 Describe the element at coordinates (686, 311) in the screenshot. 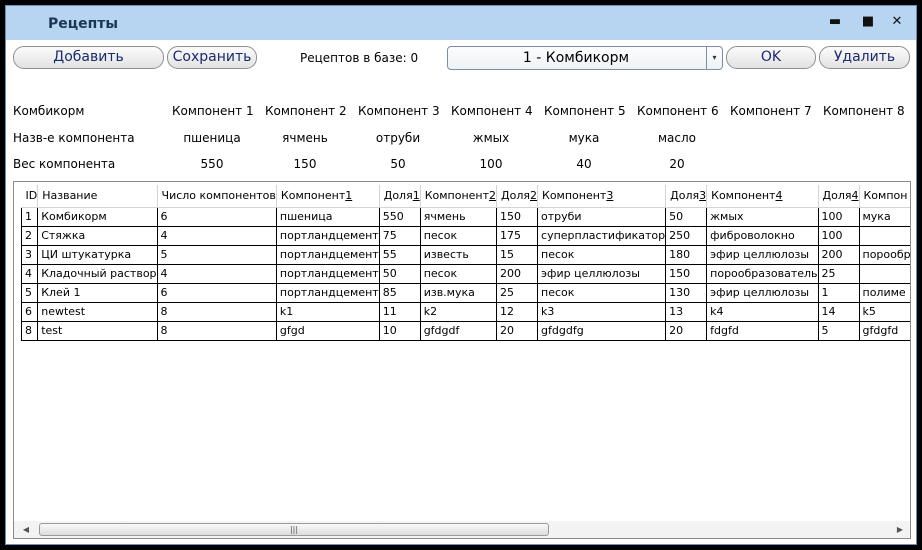

I see `table-cell: 13` at that location.